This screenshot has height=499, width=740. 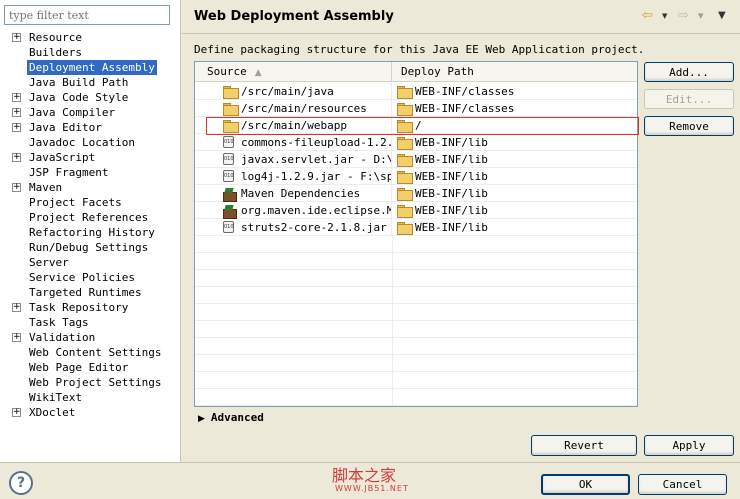 What do you see at coordinates (90, 382) in the screenshot?
I see `tree-item: Web Project Settings` at bounding box center [90, 382].